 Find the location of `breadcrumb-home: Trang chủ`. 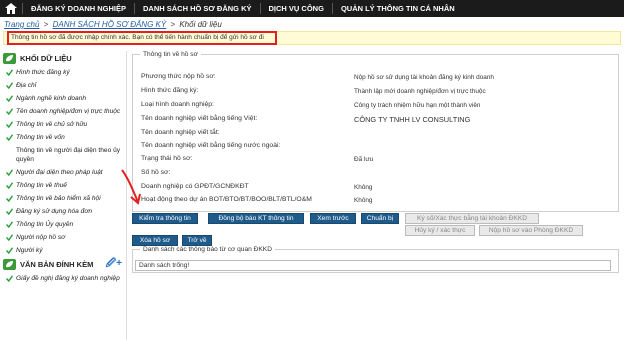

breadcrumb-home: Trang chủ is located at coordinates (21, 24).